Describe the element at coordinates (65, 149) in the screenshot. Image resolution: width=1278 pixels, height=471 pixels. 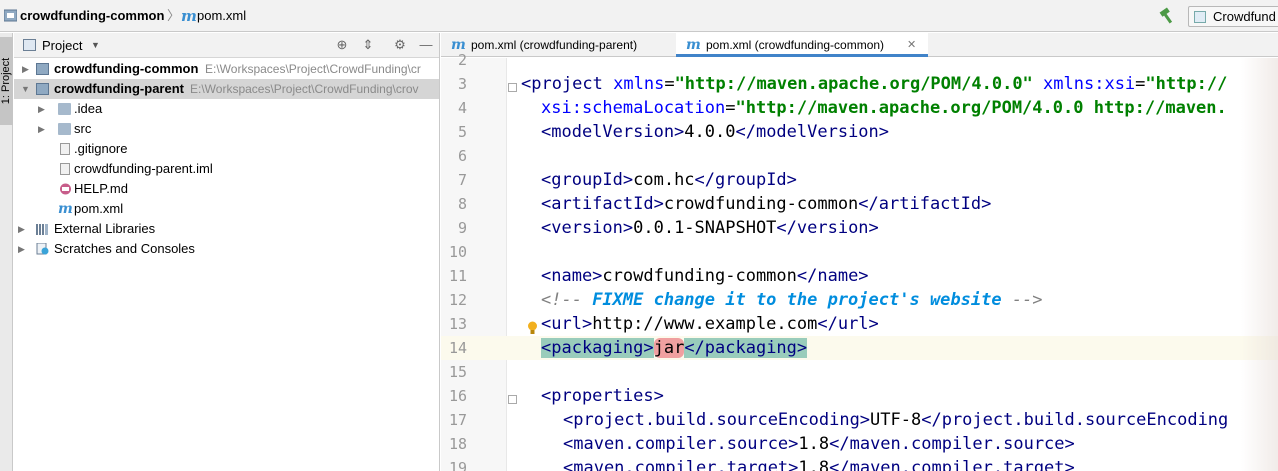
I see `gitignore-file-icon` at that location.